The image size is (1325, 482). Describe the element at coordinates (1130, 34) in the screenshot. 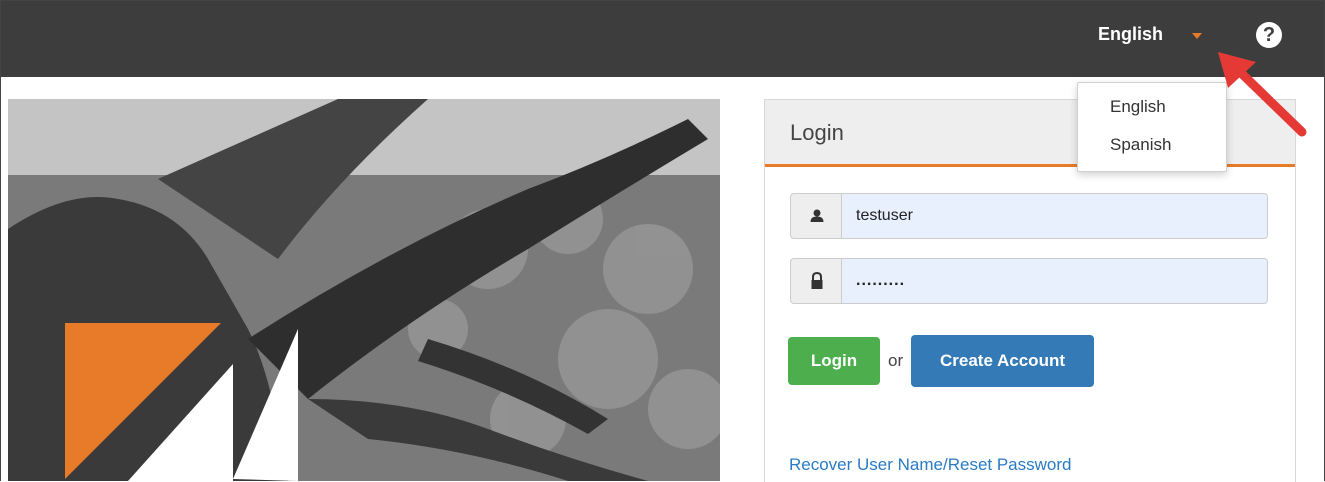

I see `language-selector: English` at that location.